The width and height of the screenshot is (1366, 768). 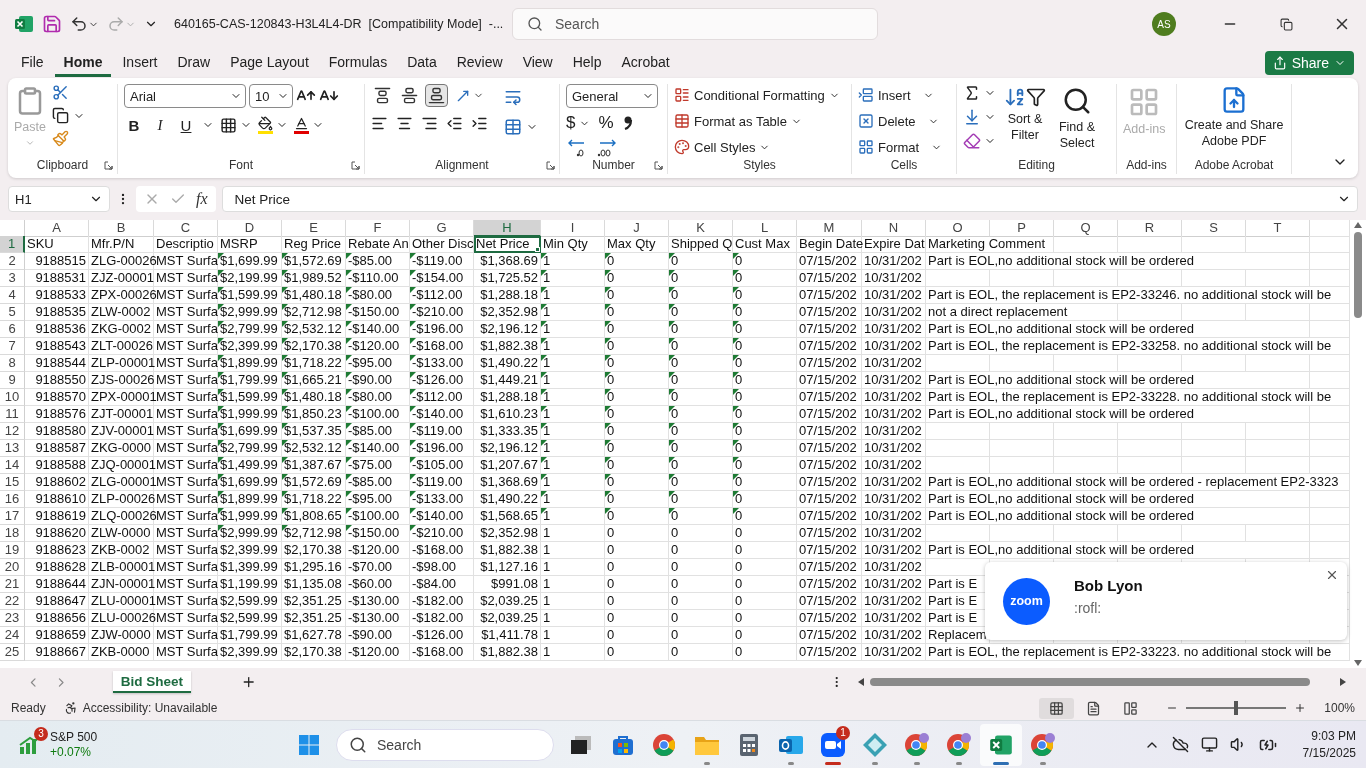 I want to click on table-cell: $1,799.99, so click(x=250, y=380).